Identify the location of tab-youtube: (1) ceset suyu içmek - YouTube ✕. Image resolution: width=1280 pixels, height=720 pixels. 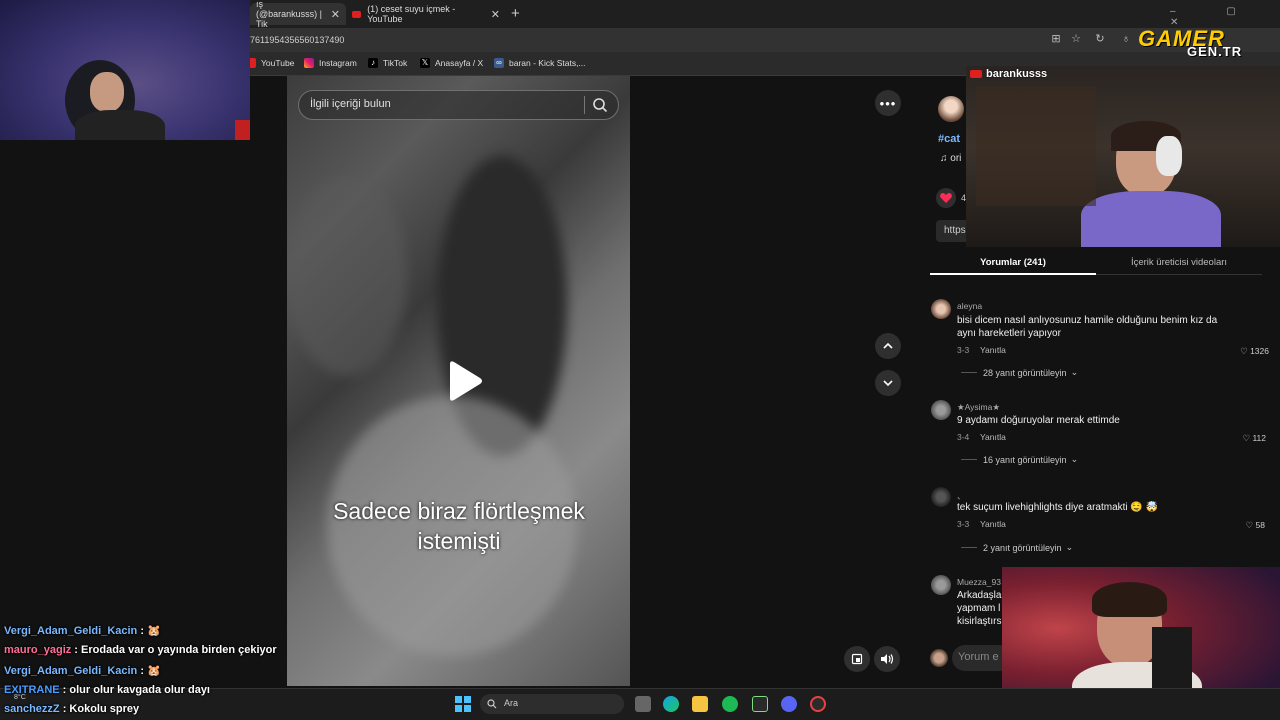
(426, 14).